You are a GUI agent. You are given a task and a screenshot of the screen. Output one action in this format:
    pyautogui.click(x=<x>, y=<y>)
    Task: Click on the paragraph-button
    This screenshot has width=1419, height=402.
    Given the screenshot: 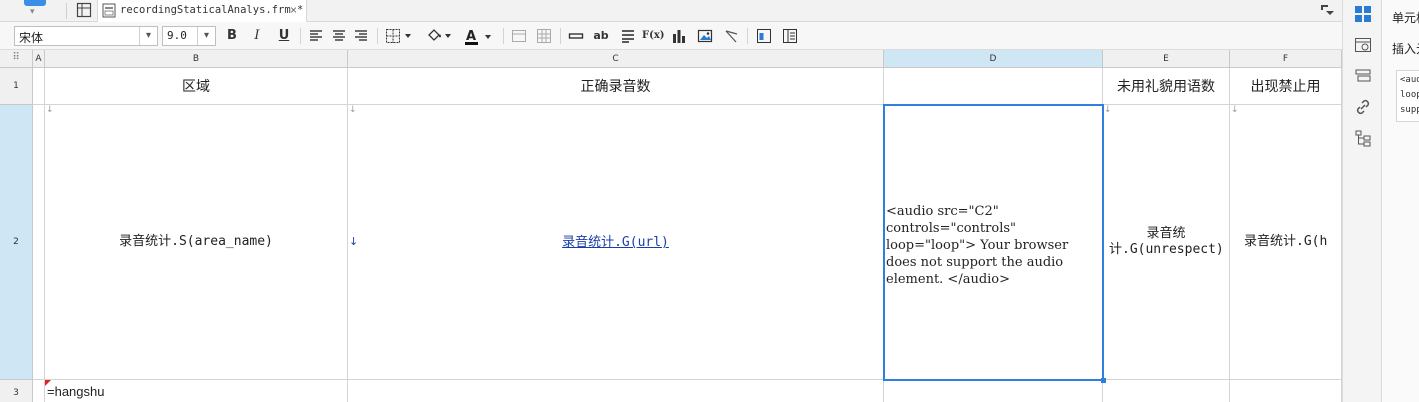 What is the action you would take?
    pyautogui.click(x=628, y=36)
    